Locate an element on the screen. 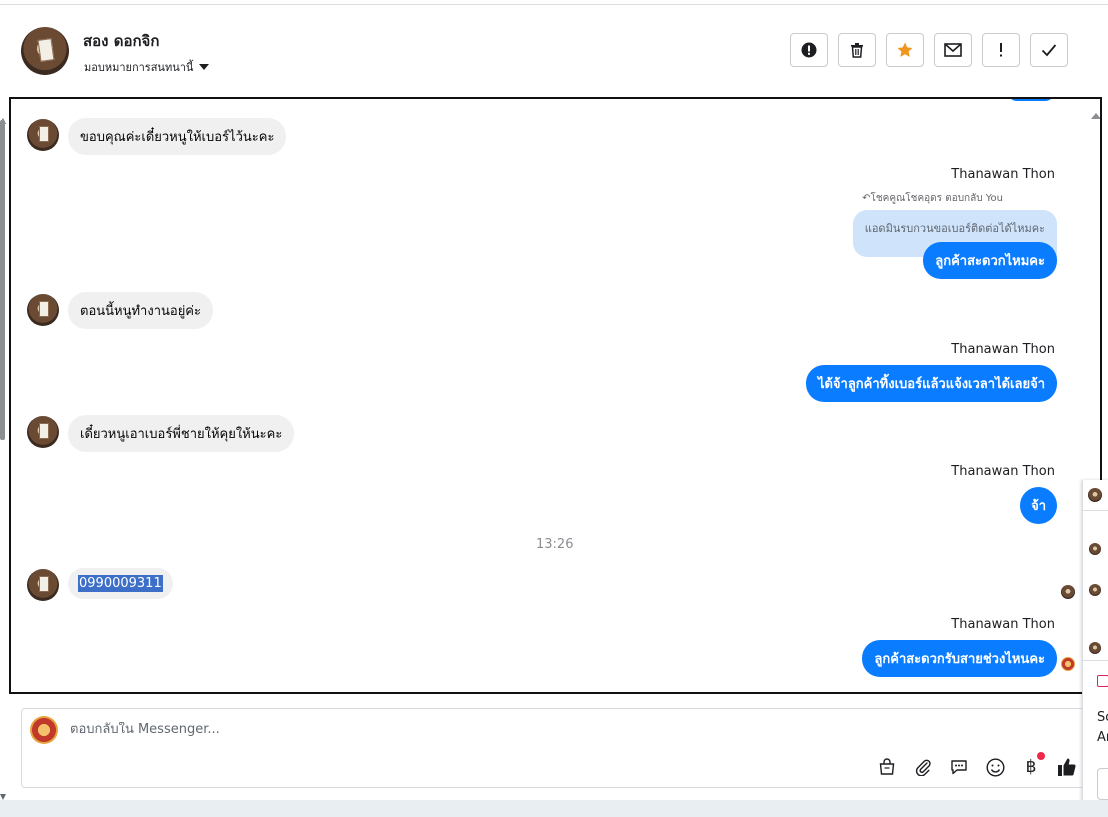 The height and width of the screenshot is (817, 1108). star-button is located at coordinates (905, 50).